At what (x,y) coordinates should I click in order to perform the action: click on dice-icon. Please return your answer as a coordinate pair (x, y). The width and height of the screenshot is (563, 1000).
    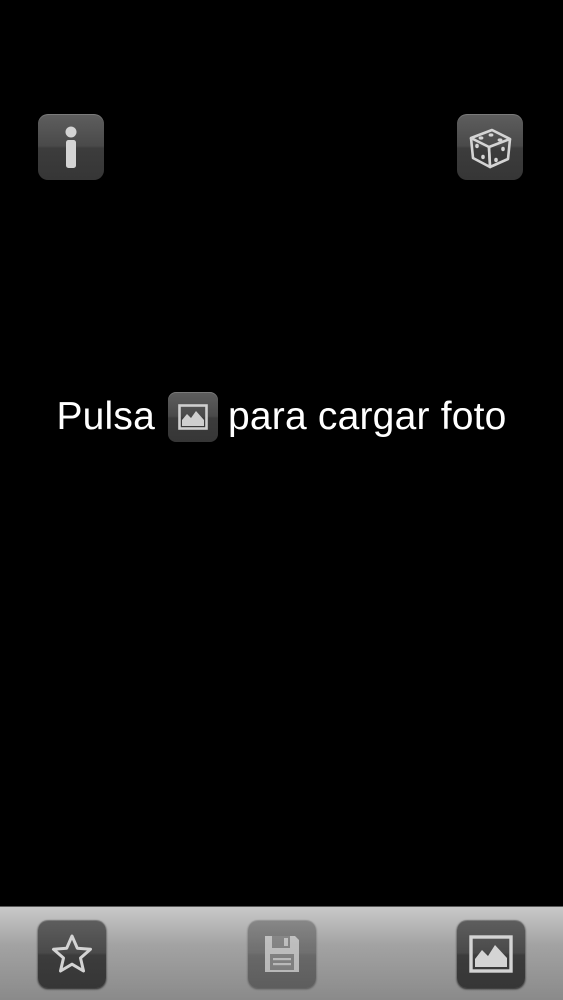
    Looking at the image, I should click on (490, 148).